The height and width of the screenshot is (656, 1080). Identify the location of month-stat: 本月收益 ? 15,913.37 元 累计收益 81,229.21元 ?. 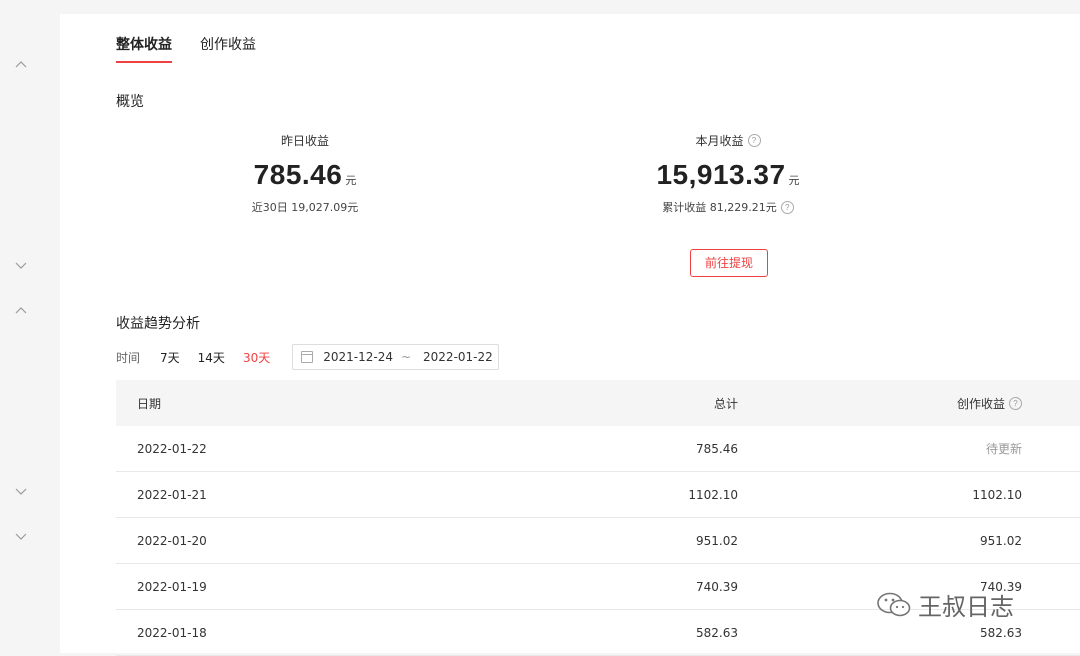
(728, 173).